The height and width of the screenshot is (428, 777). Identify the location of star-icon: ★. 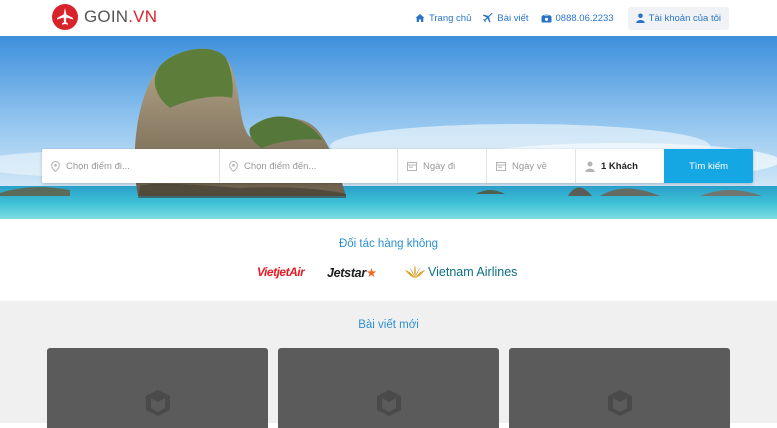
(371, 273).